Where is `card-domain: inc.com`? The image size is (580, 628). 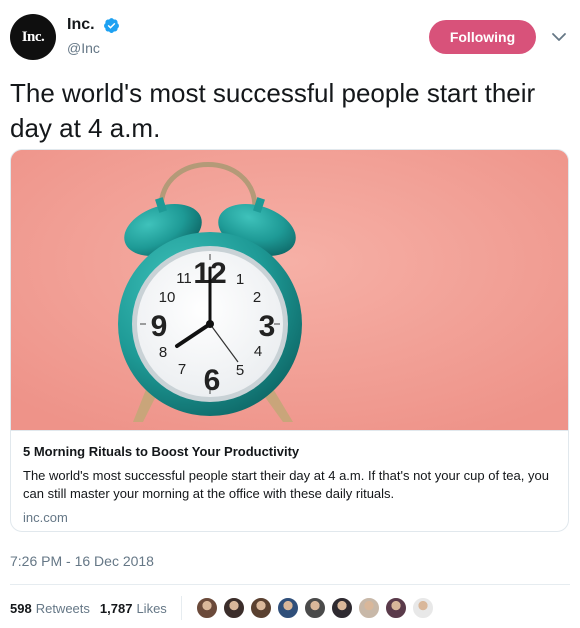 card-domain: inc.com is located at coordinates (45, 517).